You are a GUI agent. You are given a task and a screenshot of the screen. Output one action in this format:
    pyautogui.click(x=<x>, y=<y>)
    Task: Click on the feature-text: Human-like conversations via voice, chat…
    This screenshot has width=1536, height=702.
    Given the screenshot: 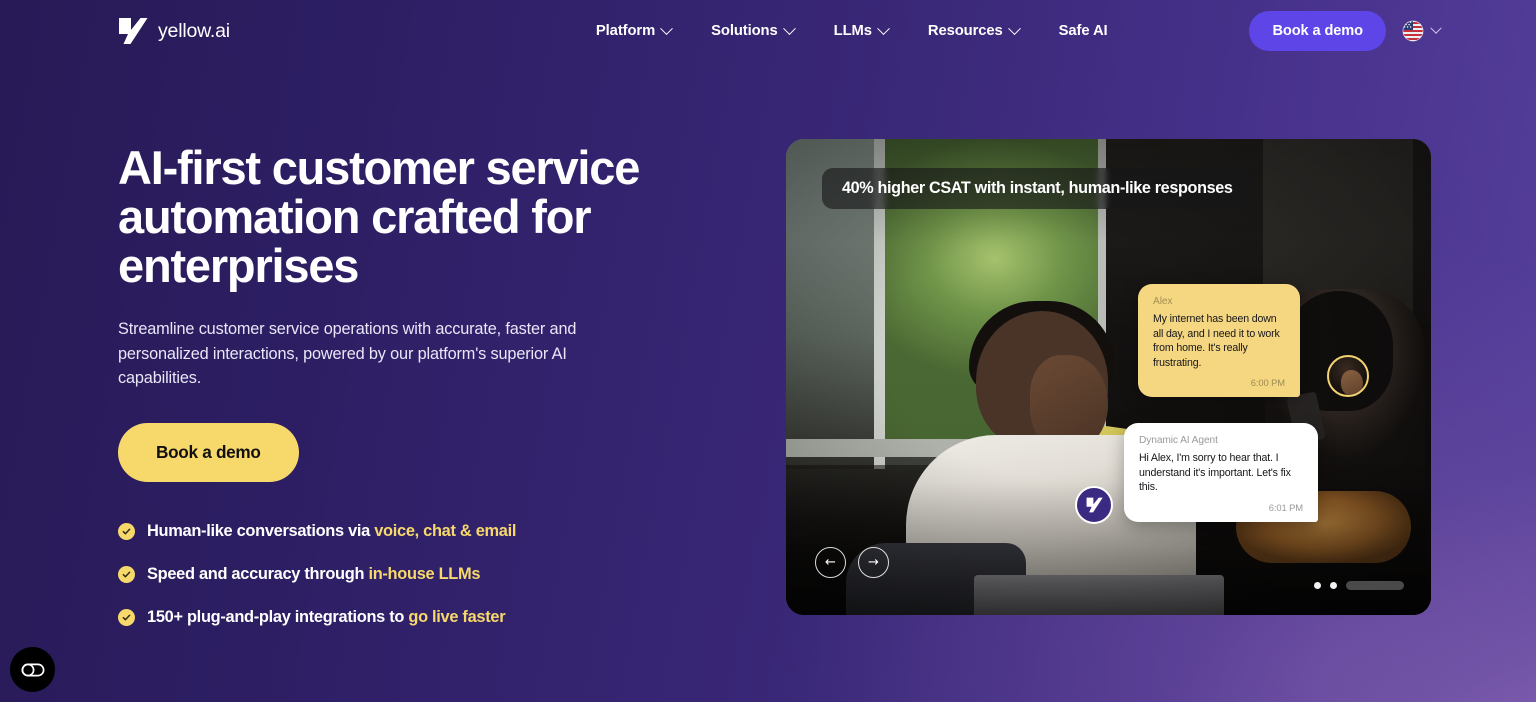 What is the action you would take?
    pyautogui.click(x=331, y=531)
    